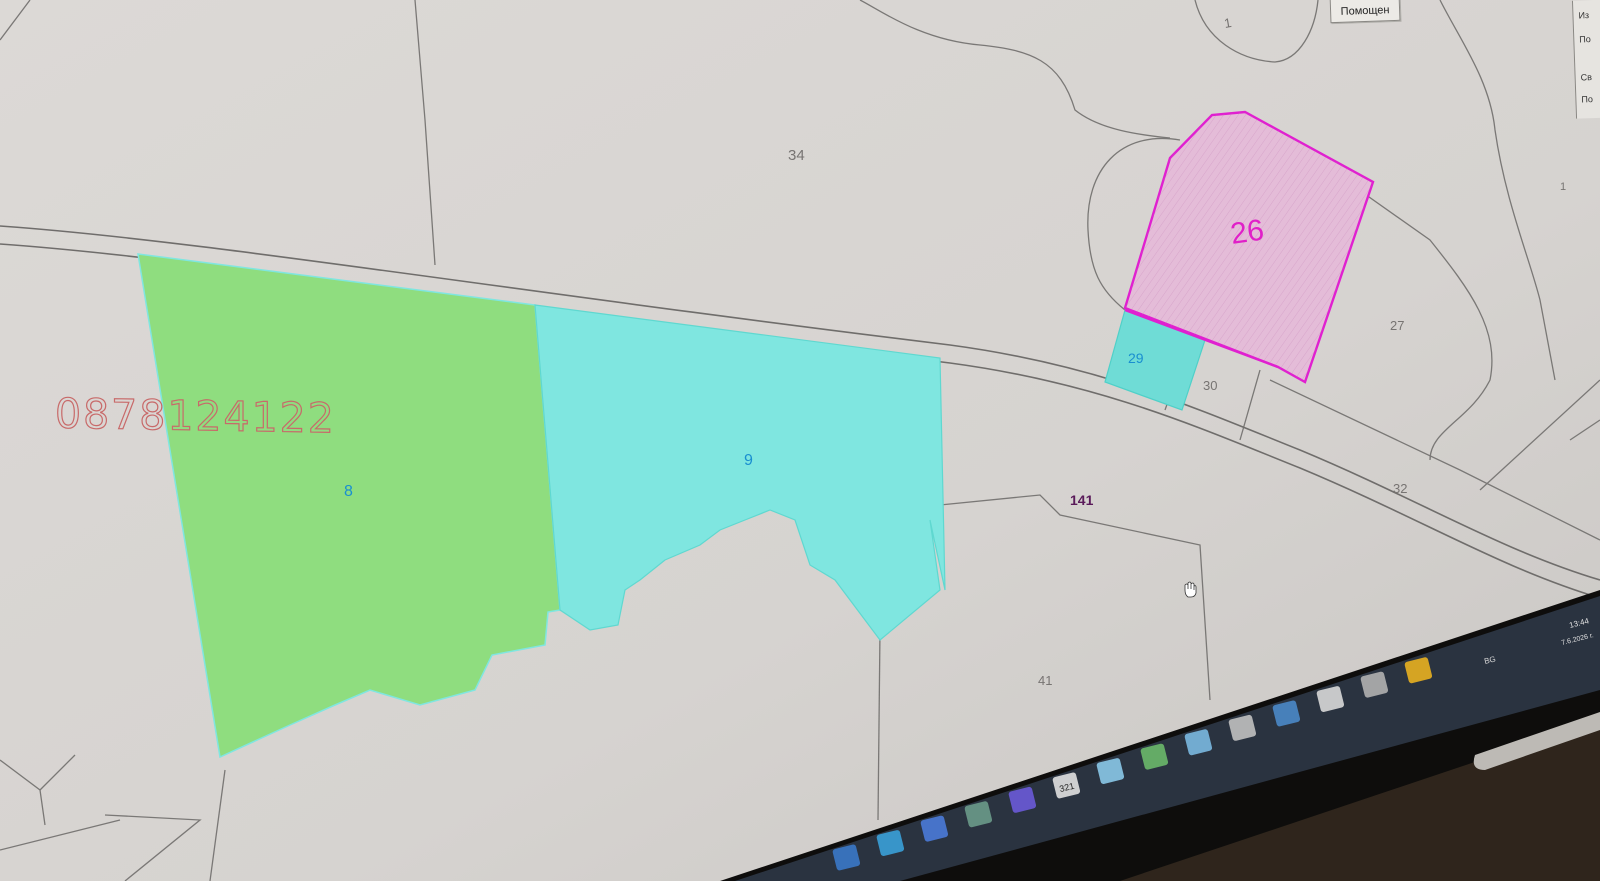 The height and width of the screenshot is (881, 1600). I want to click on side-command-panel: Из По Св По, so click(1585, 59).